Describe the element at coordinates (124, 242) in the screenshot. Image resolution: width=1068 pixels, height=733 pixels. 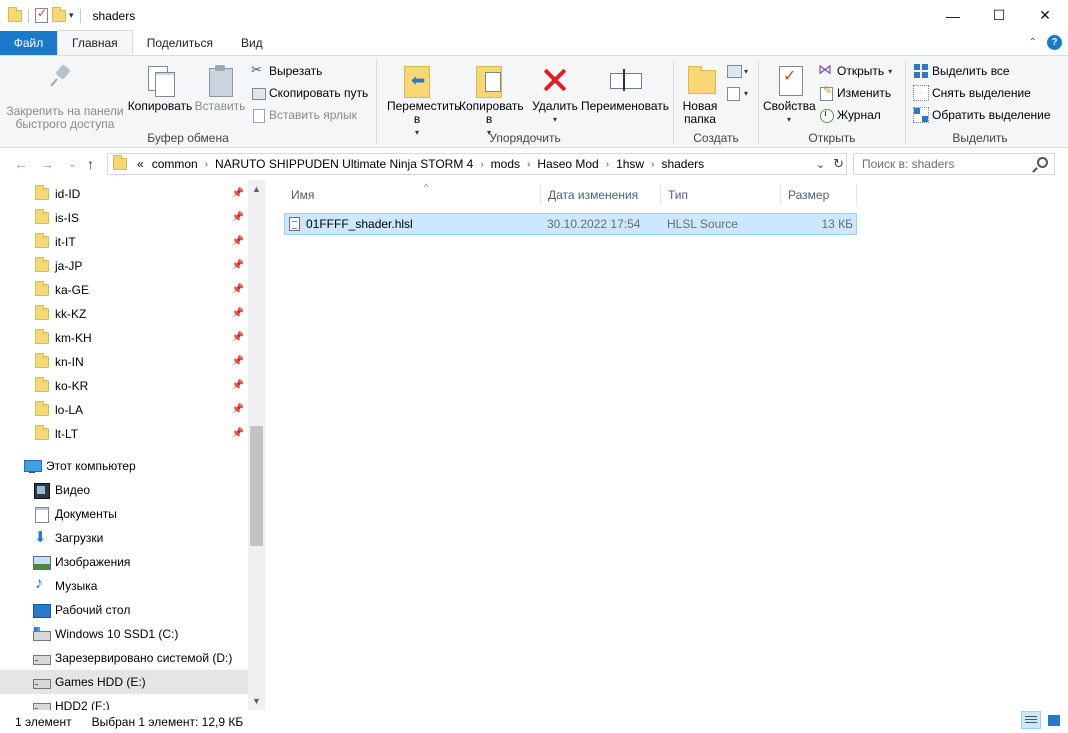
I see `sidebar-item-folder: it-IT 📌` at that location.